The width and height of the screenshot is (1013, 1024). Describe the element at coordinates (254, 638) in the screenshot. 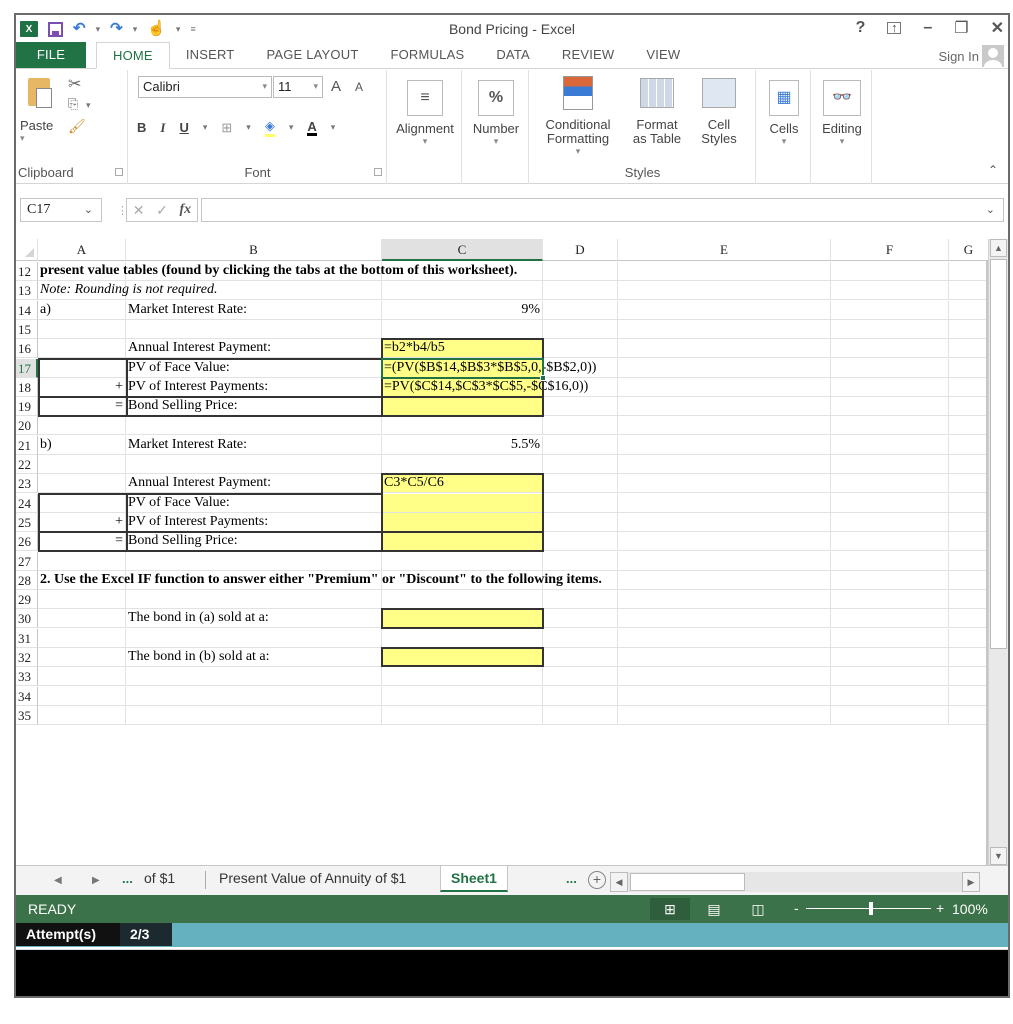

I see `cell-b31` at that location.